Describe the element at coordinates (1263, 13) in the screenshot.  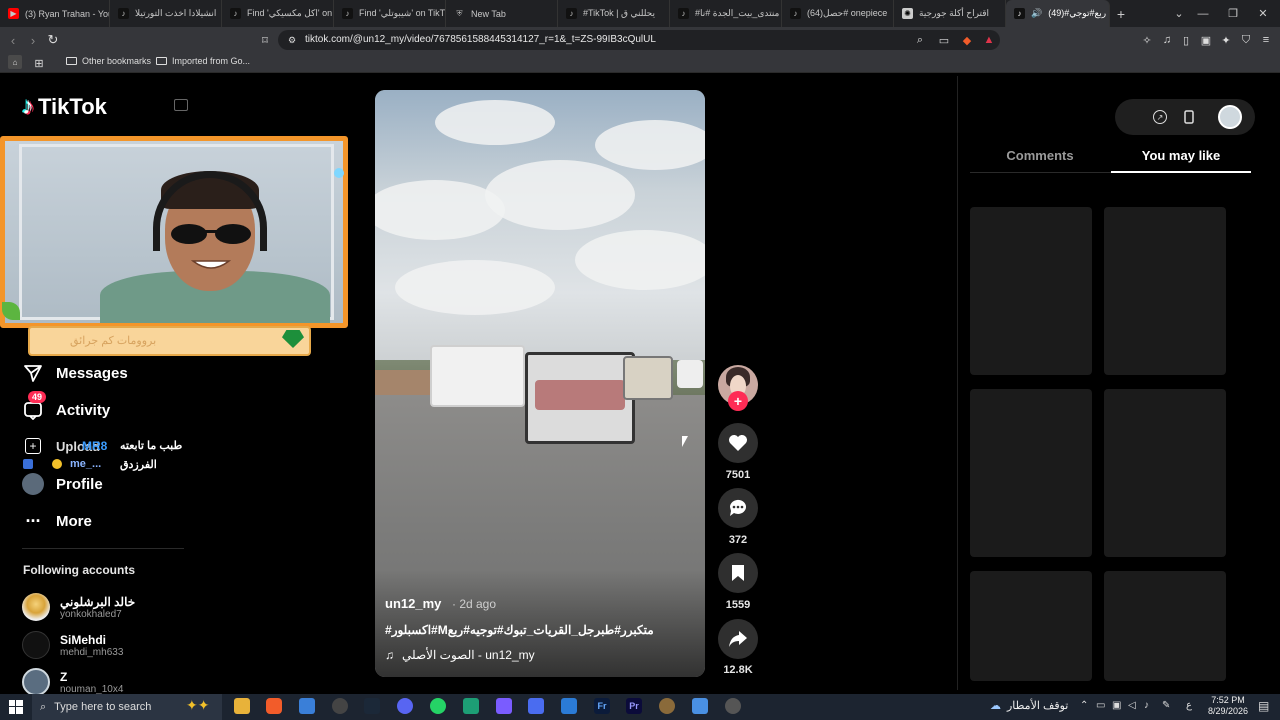
I see `close-window-button: ✕` at that location.